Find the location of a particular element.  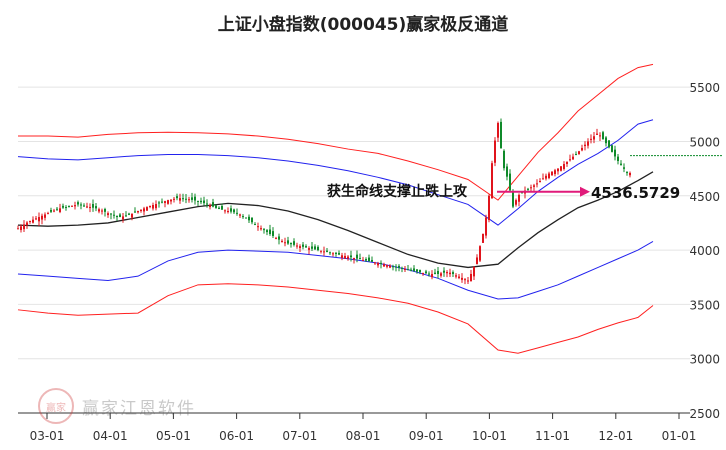

watermark: 赢家 赢家江恩软件 is located at coordinates (117, 406).